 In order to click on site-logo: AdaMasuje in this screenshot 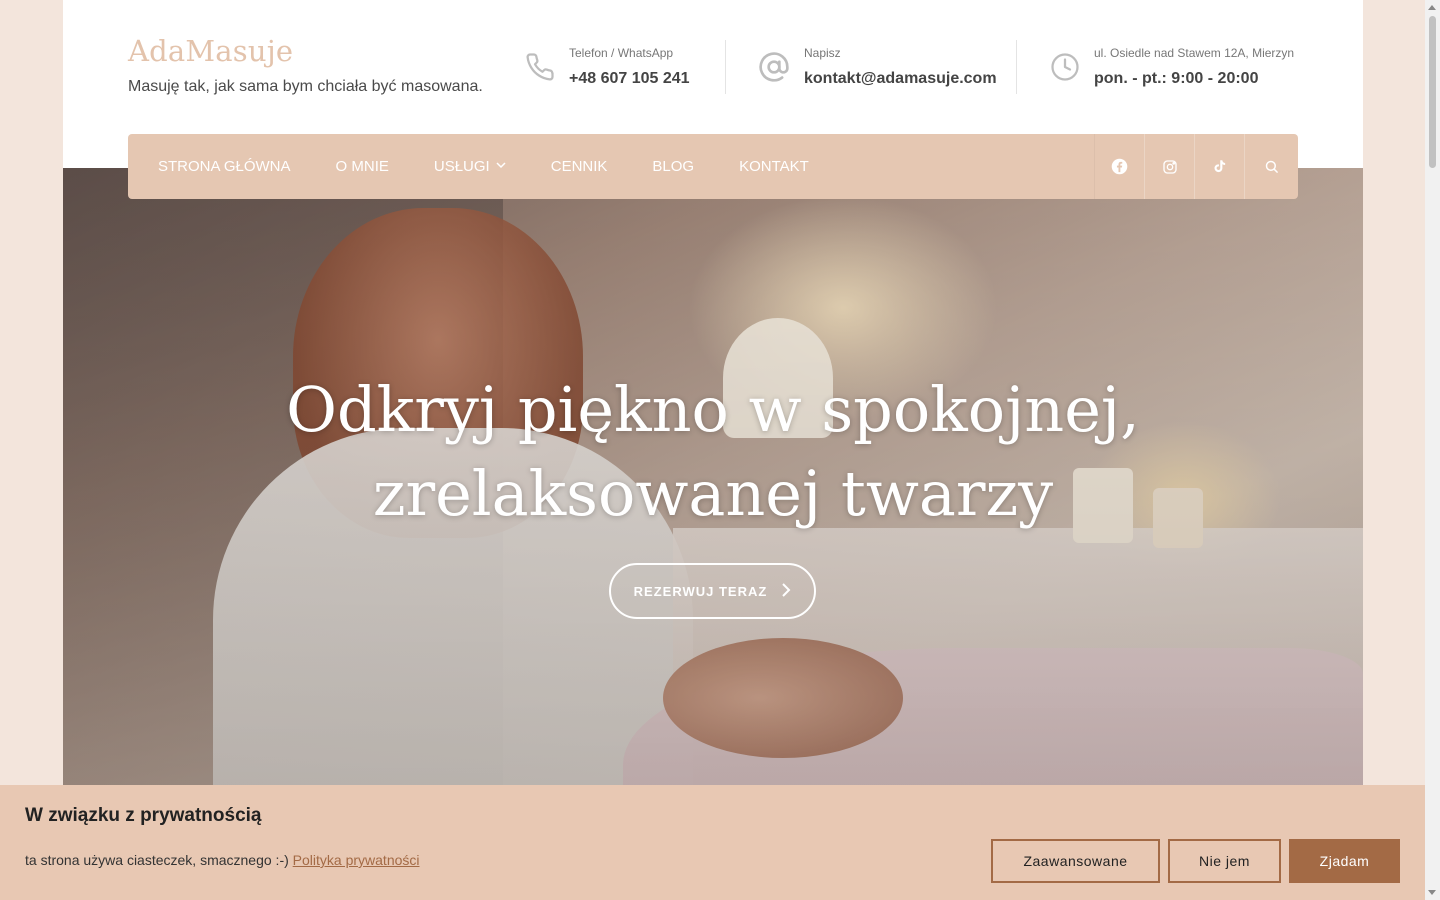, I will do `click(305, 51)`.